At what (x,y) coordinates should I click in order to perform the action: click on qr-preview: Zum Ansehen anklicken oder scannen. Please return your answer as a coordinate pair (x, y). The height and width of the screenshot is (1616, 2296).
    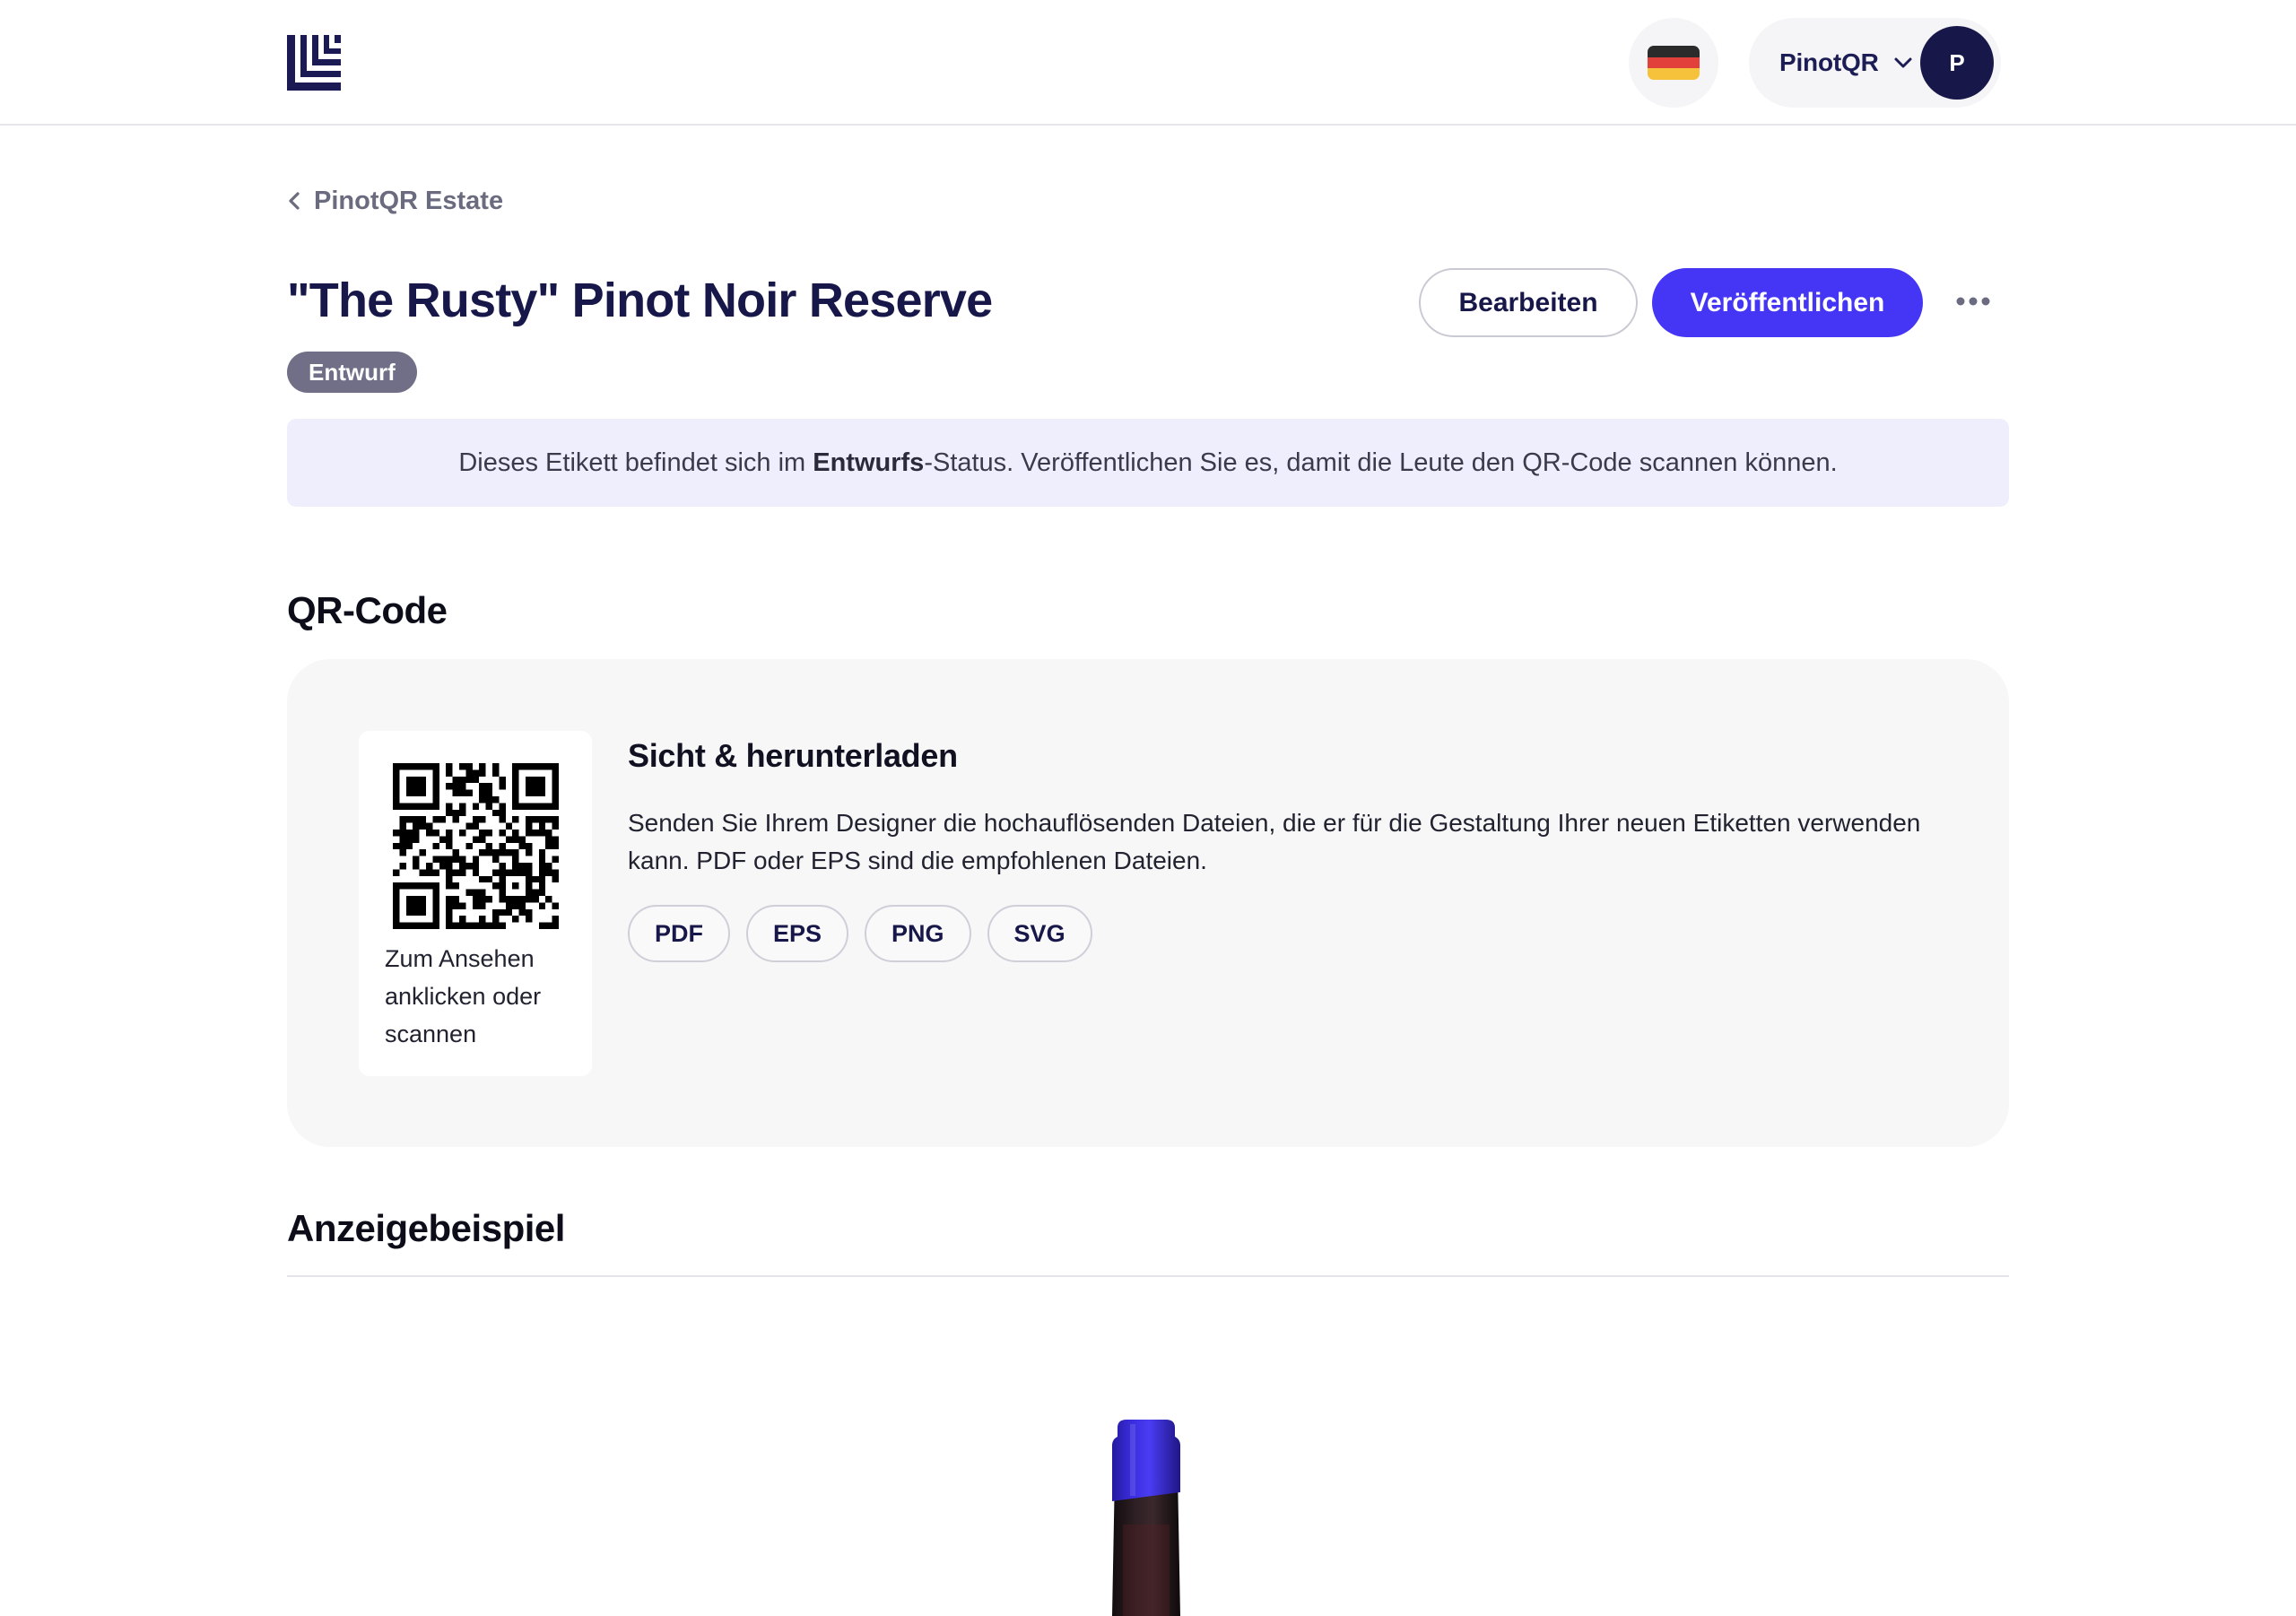
    Looking at the image, I should click on (475, 904).